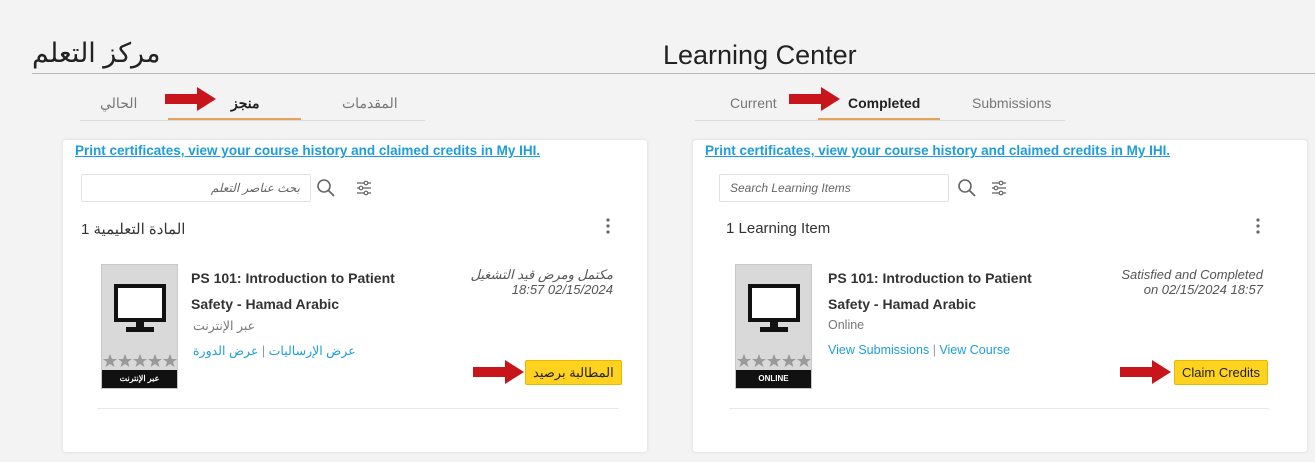  Describe the element at coordinates (884, 103) in the screenshot. I see `tab-completed: Completed` at that location.